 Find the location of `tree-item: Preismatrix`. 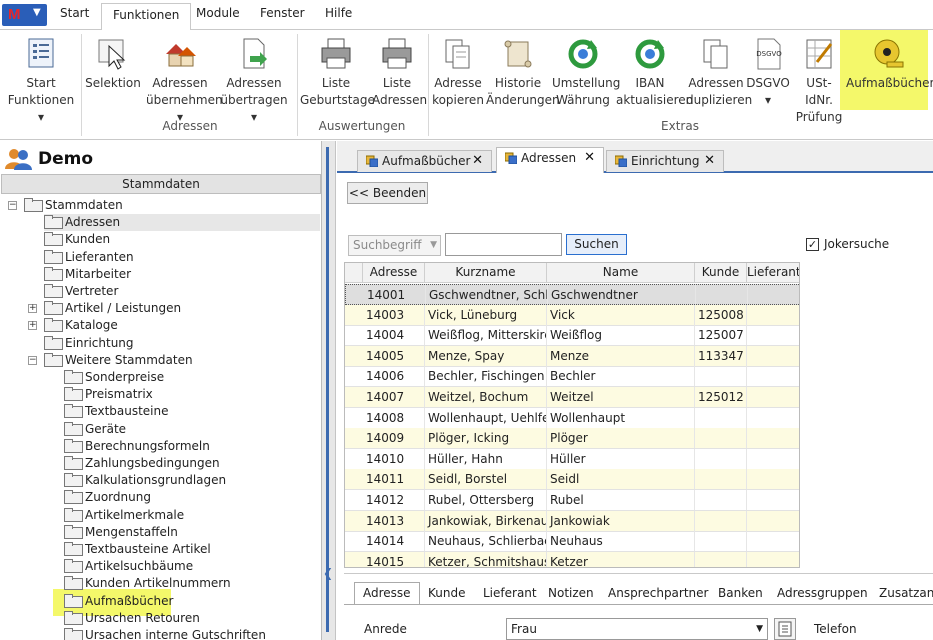

tree-item: Preismatrix is located at coordinates (108, 394).